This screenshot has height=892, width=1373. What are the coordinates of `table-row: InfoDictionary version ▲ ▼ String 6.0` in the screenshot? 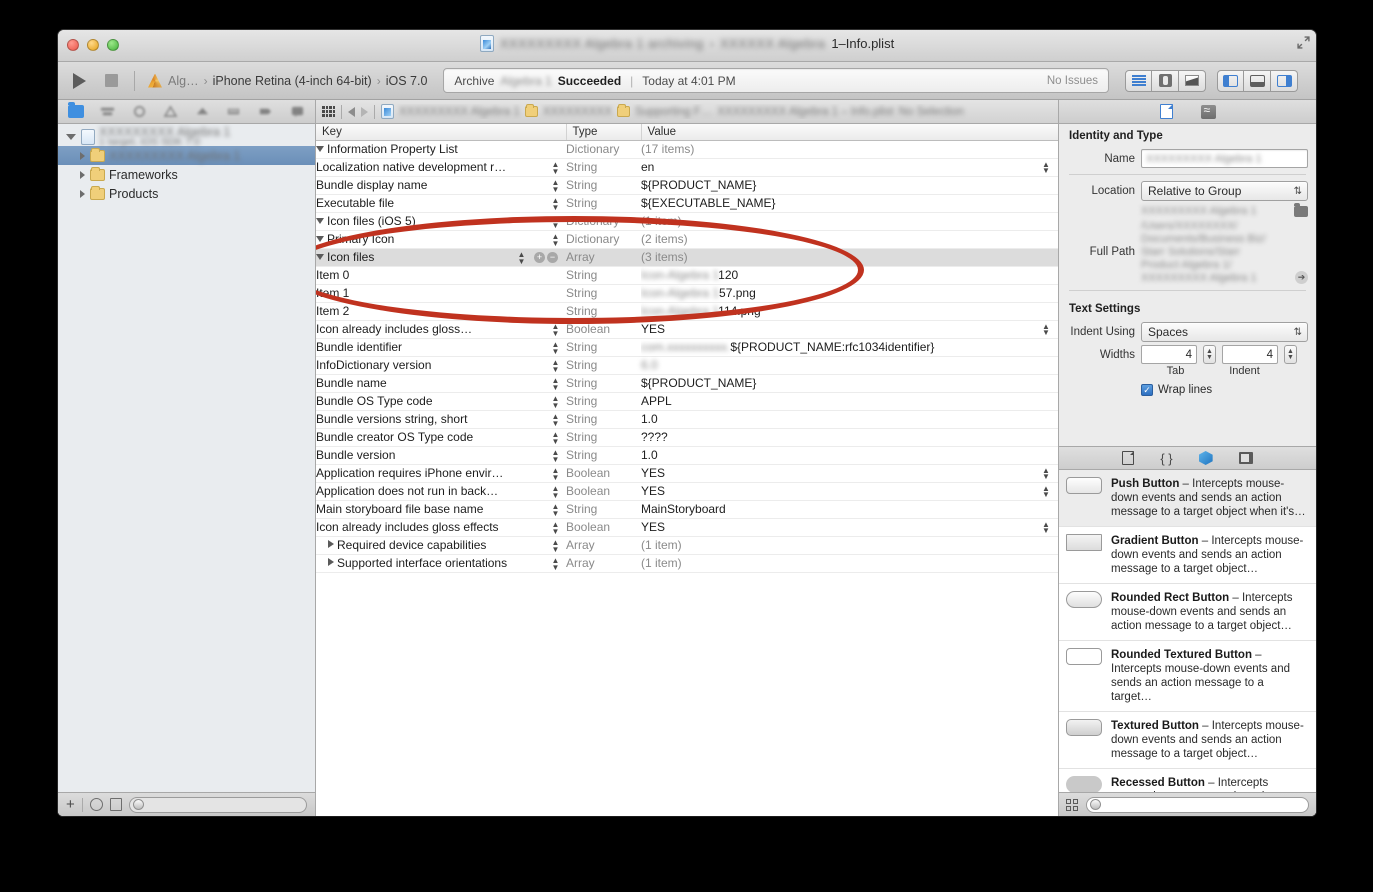 It's located at (687, 365).